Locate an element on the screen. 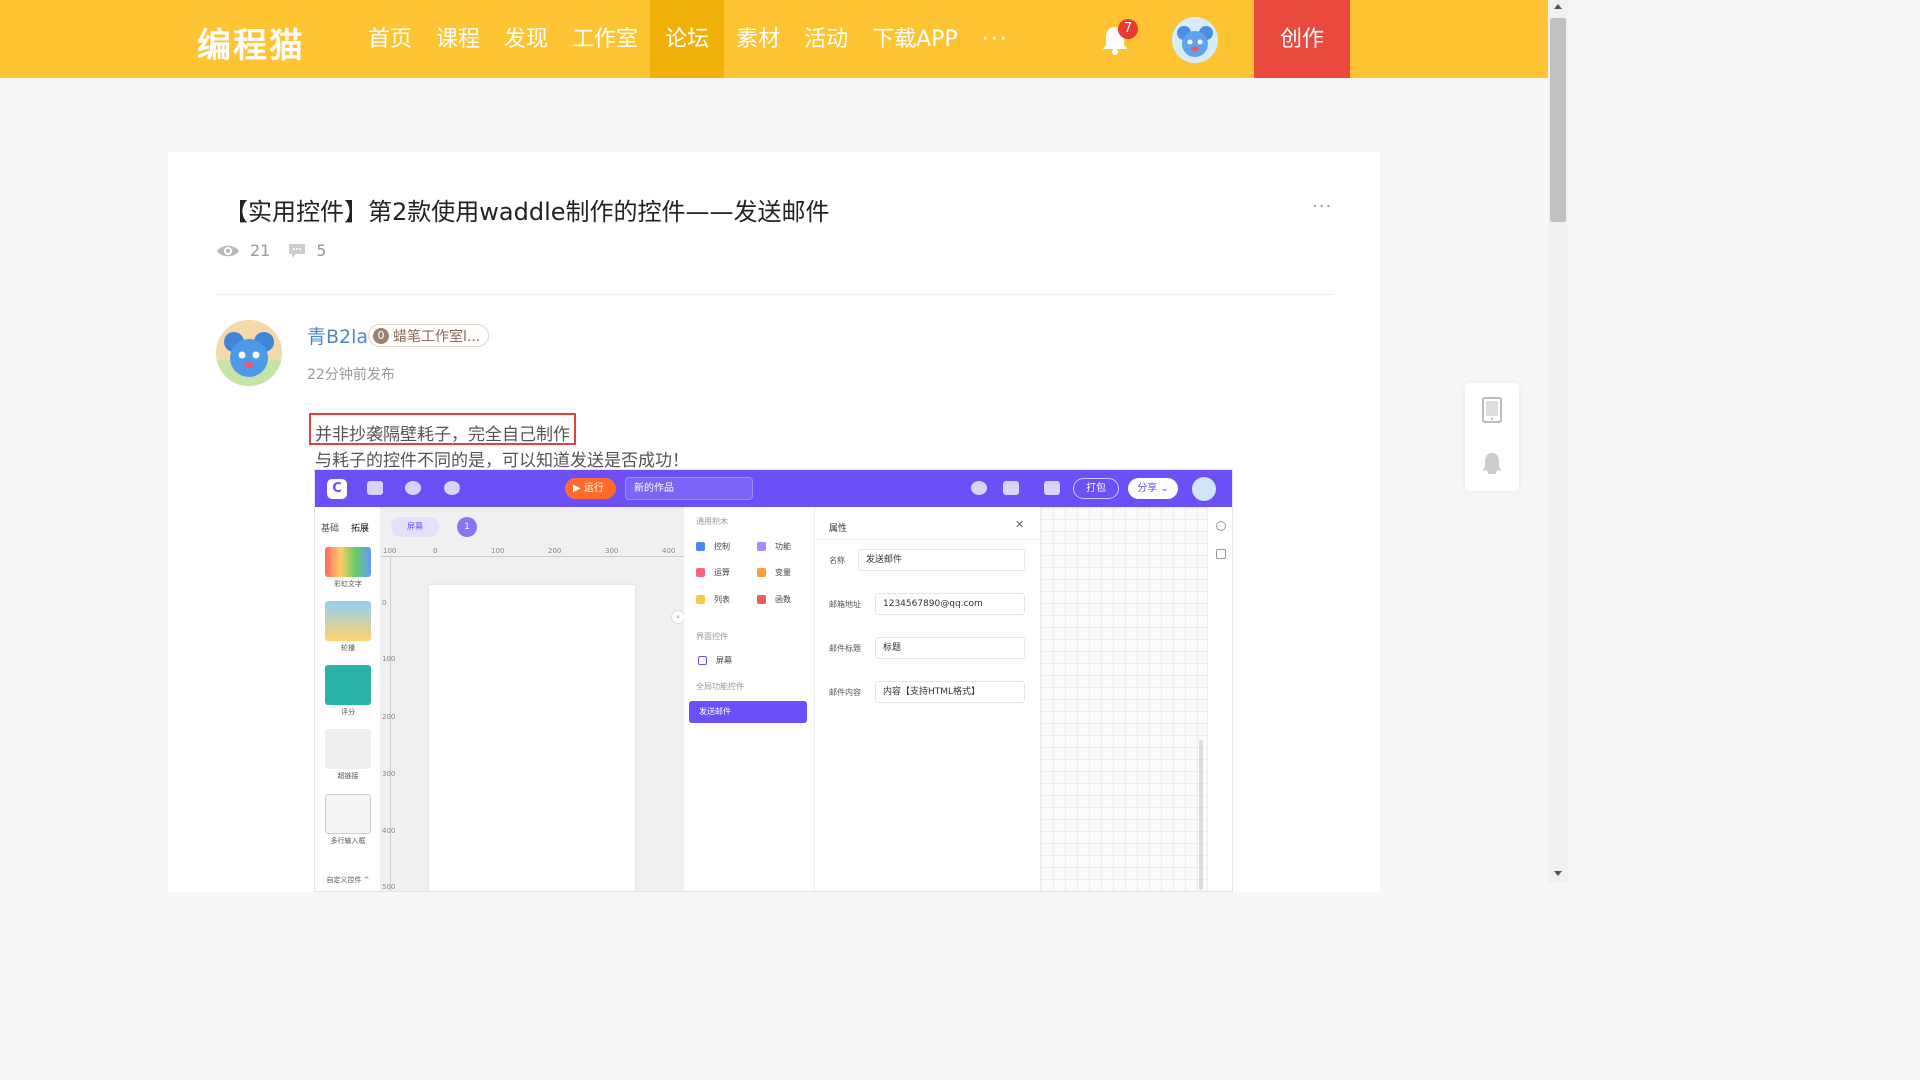 The height and width of the screenshot is (1080, 1920). nav-courses: 课程 is located at coordinates (458, 39).